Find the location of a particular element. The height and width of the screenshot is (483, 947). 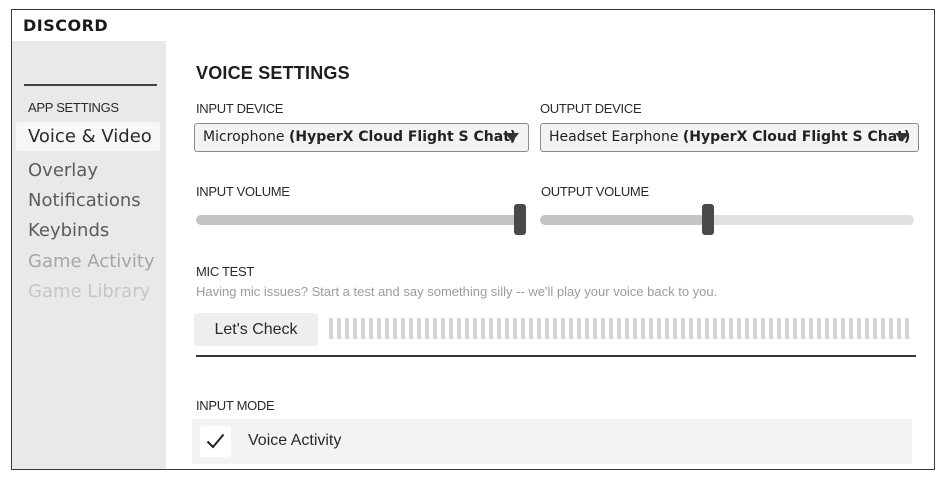

sidebar-item-voice-video: Voice & Video is located at coordinates (88, 136).